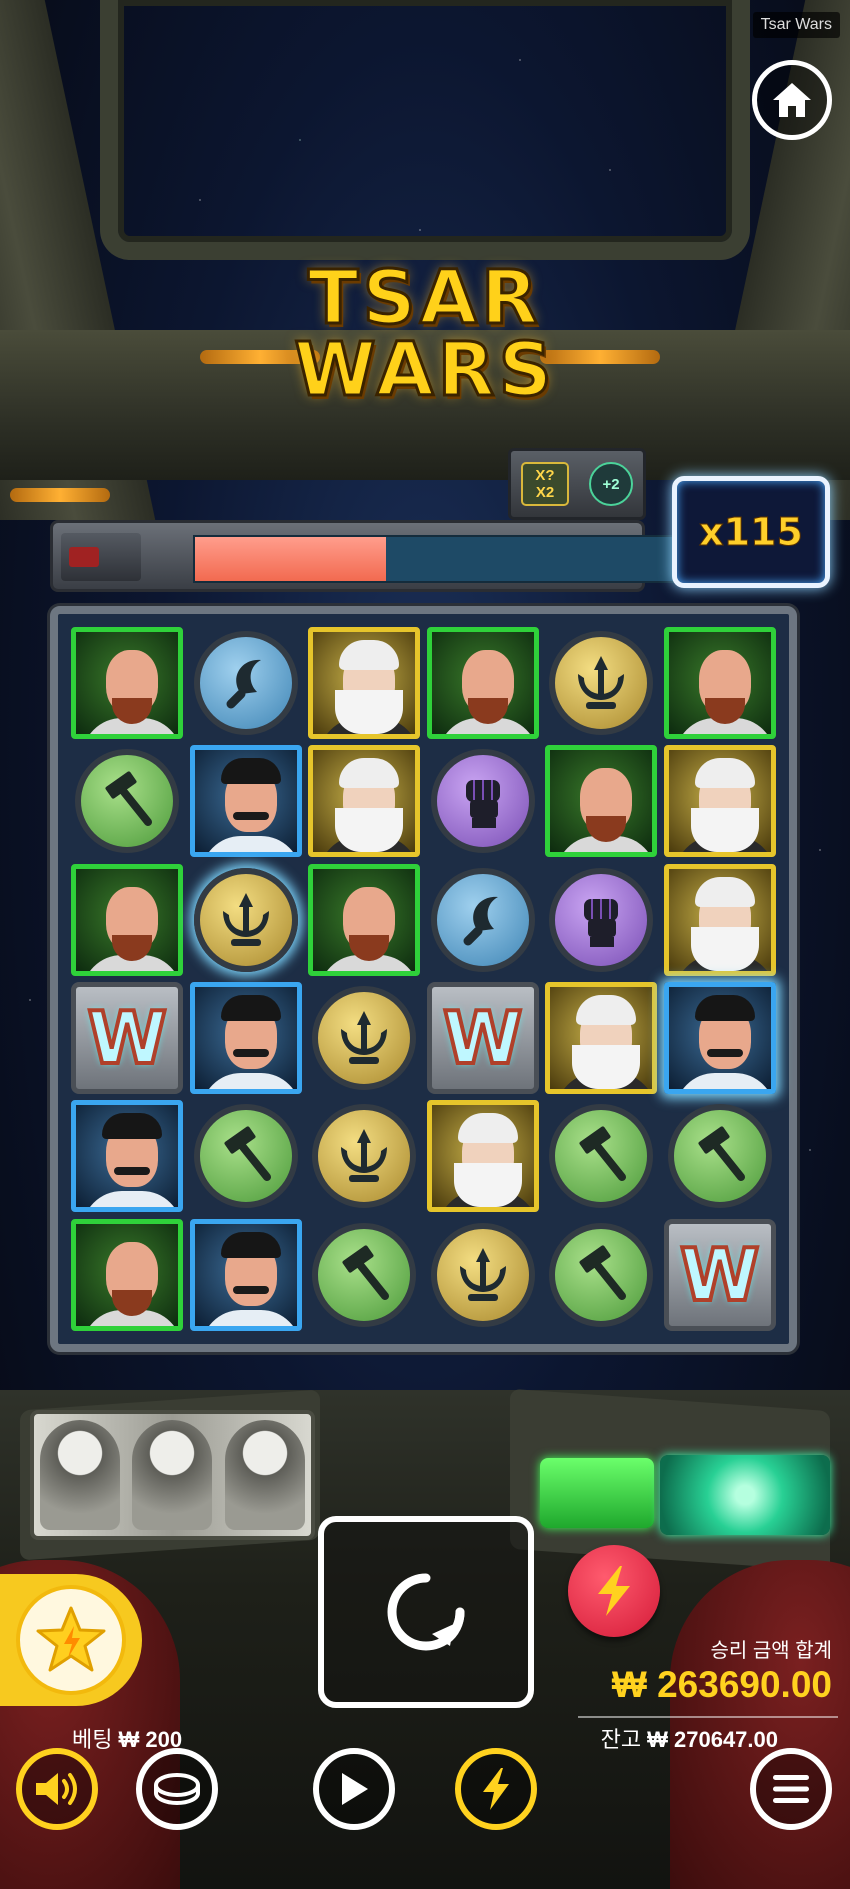 The height and width of the screenshot is (1889, 850). I want to click on logo-line-1: TSAR, so click(424, 298).